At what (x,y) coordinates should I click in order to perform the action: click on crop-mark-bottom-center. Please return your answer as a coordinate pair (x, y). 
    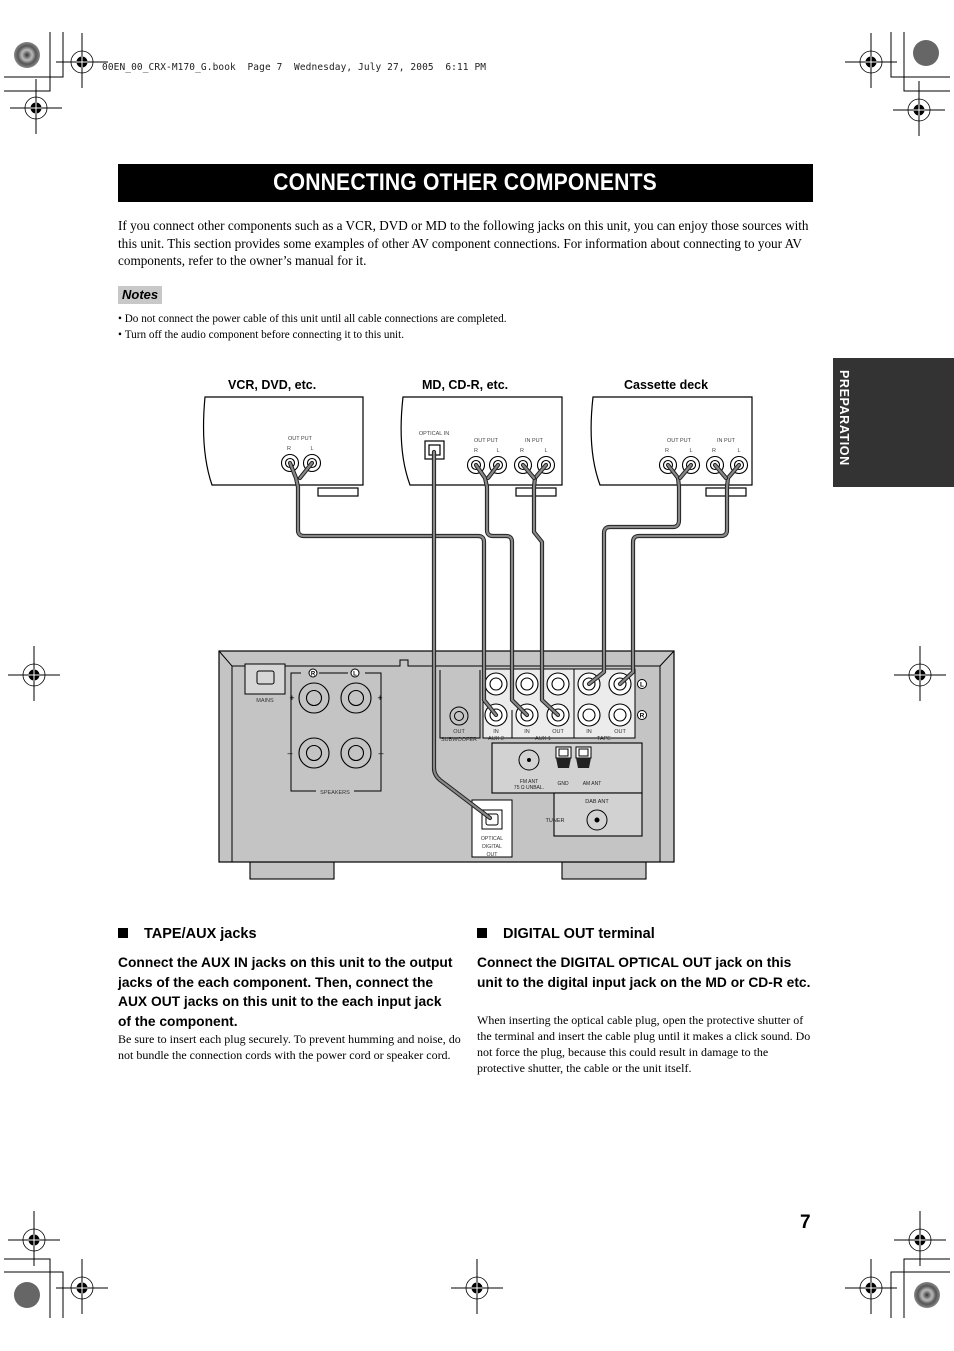
    Looking at the image, I should click on (477, 1286).